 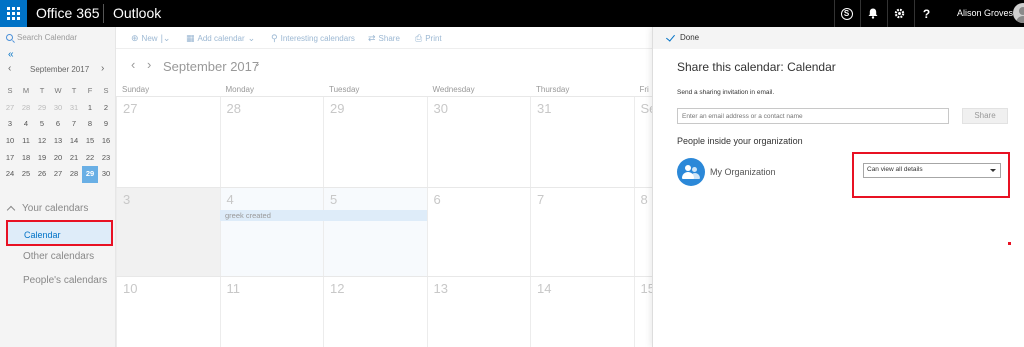 I want to click on mini-day: 14, so click(x=74, y=141).